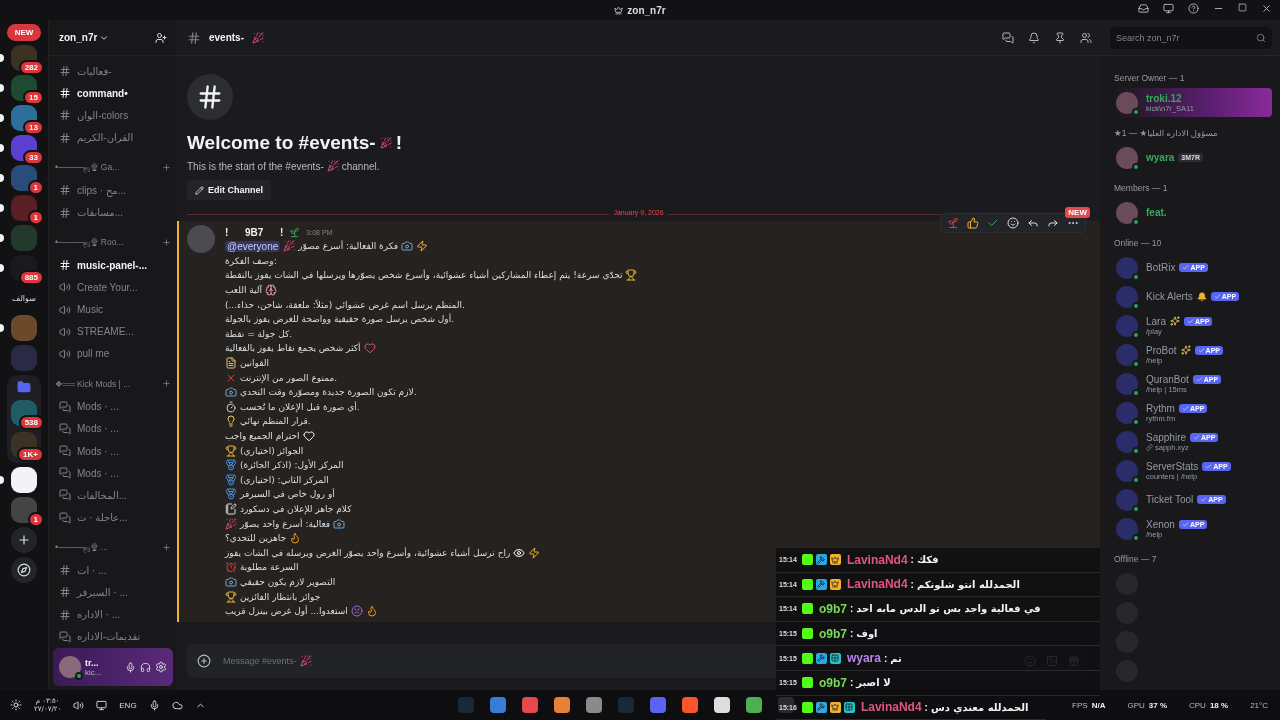 The height and width of the screenshot is (720, 1280). What do you see at coordinates (1161, 267) in the screenshot?
I see `member-name: BotRix` at bounding box center [1161, 267].